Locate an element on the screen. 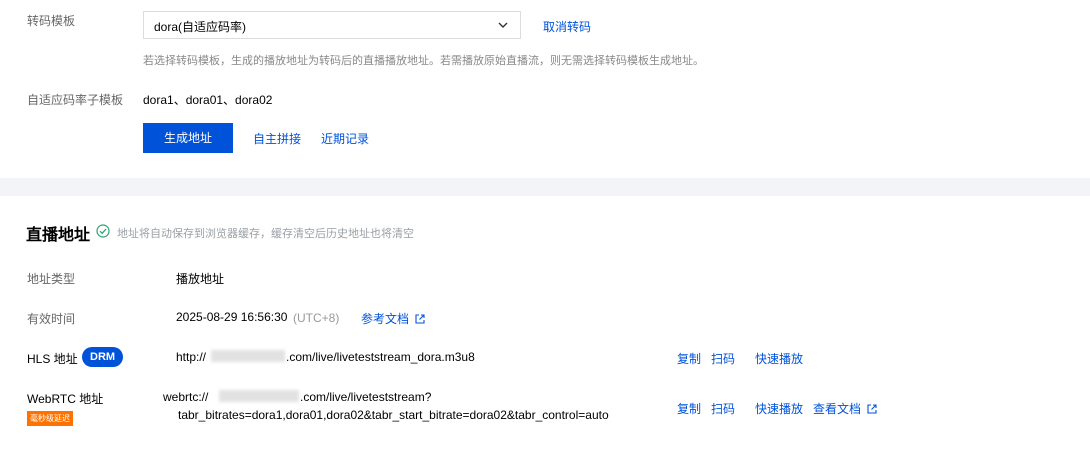 The height and width of the screenshot is (453, 1090). expire-value: 2025-08-29 16:56:30 is located at coordinates (232, 317).